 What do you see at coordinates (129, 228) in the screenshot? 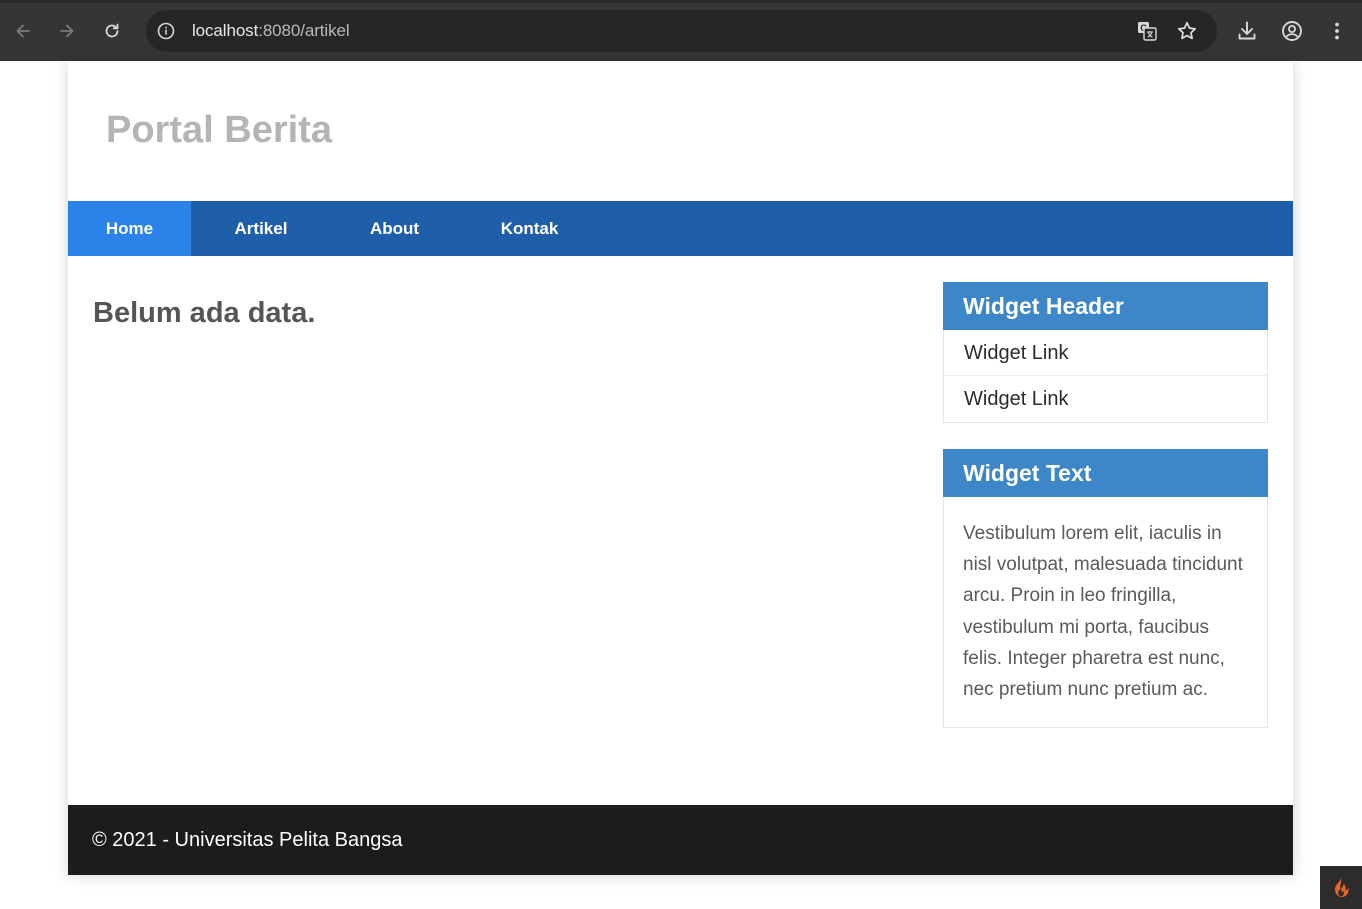
I see `nav-item-home: Home` at bounding box center [129, 228].